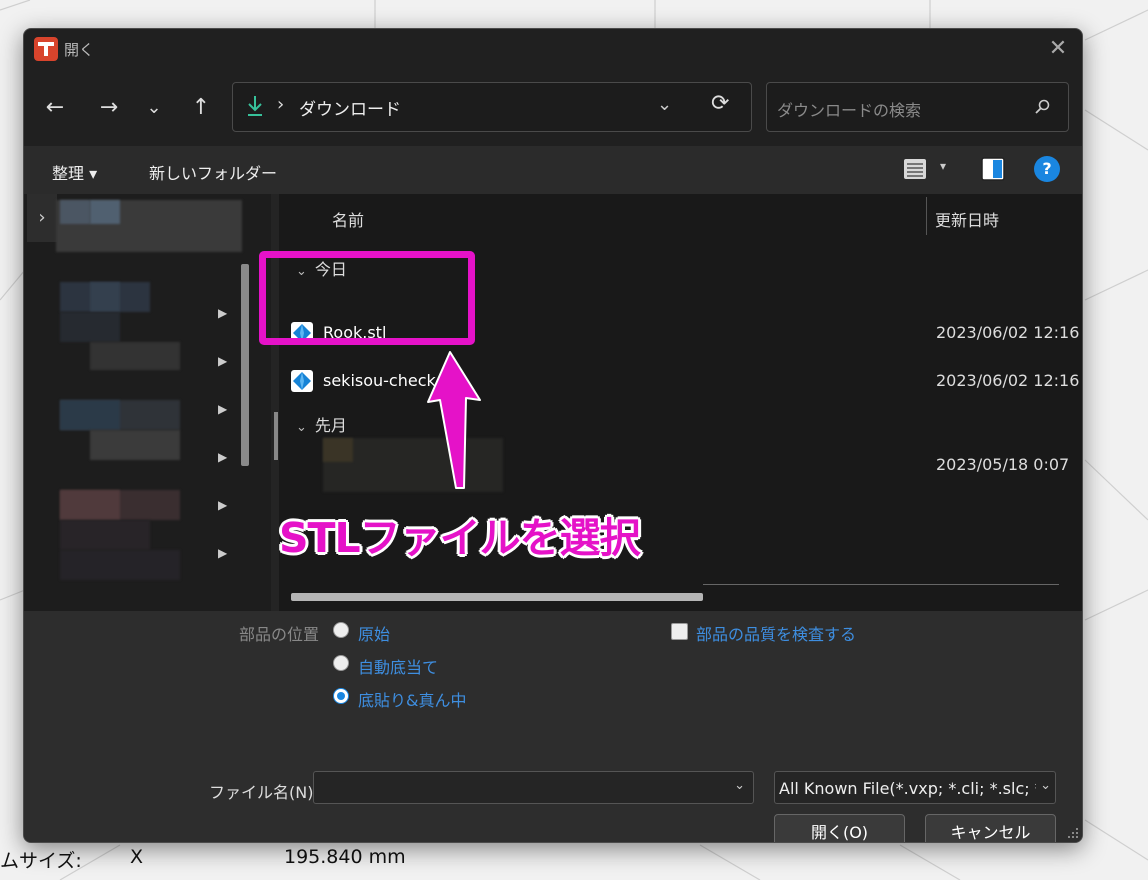  Describe the element at coordinates (839, 828) in the screenshot. I see `open-button: 開く(O)` at that location.